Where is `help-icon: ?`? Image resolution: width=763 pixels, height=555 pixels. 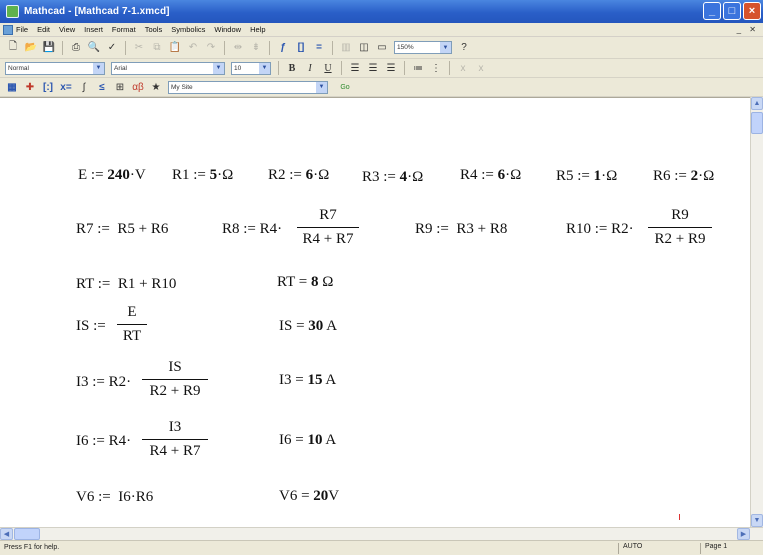
help-icon: ? is located at coordinates (464, 48).